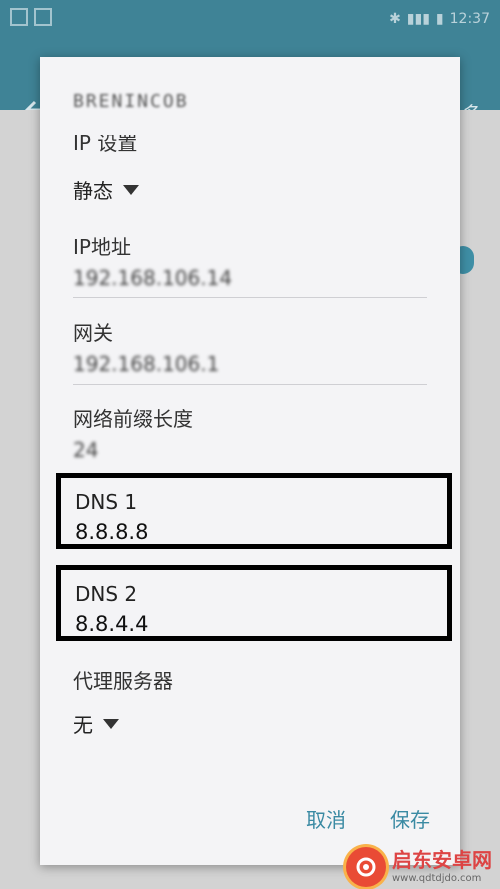  I want to click on status-notification-icons, so click(31, 17).